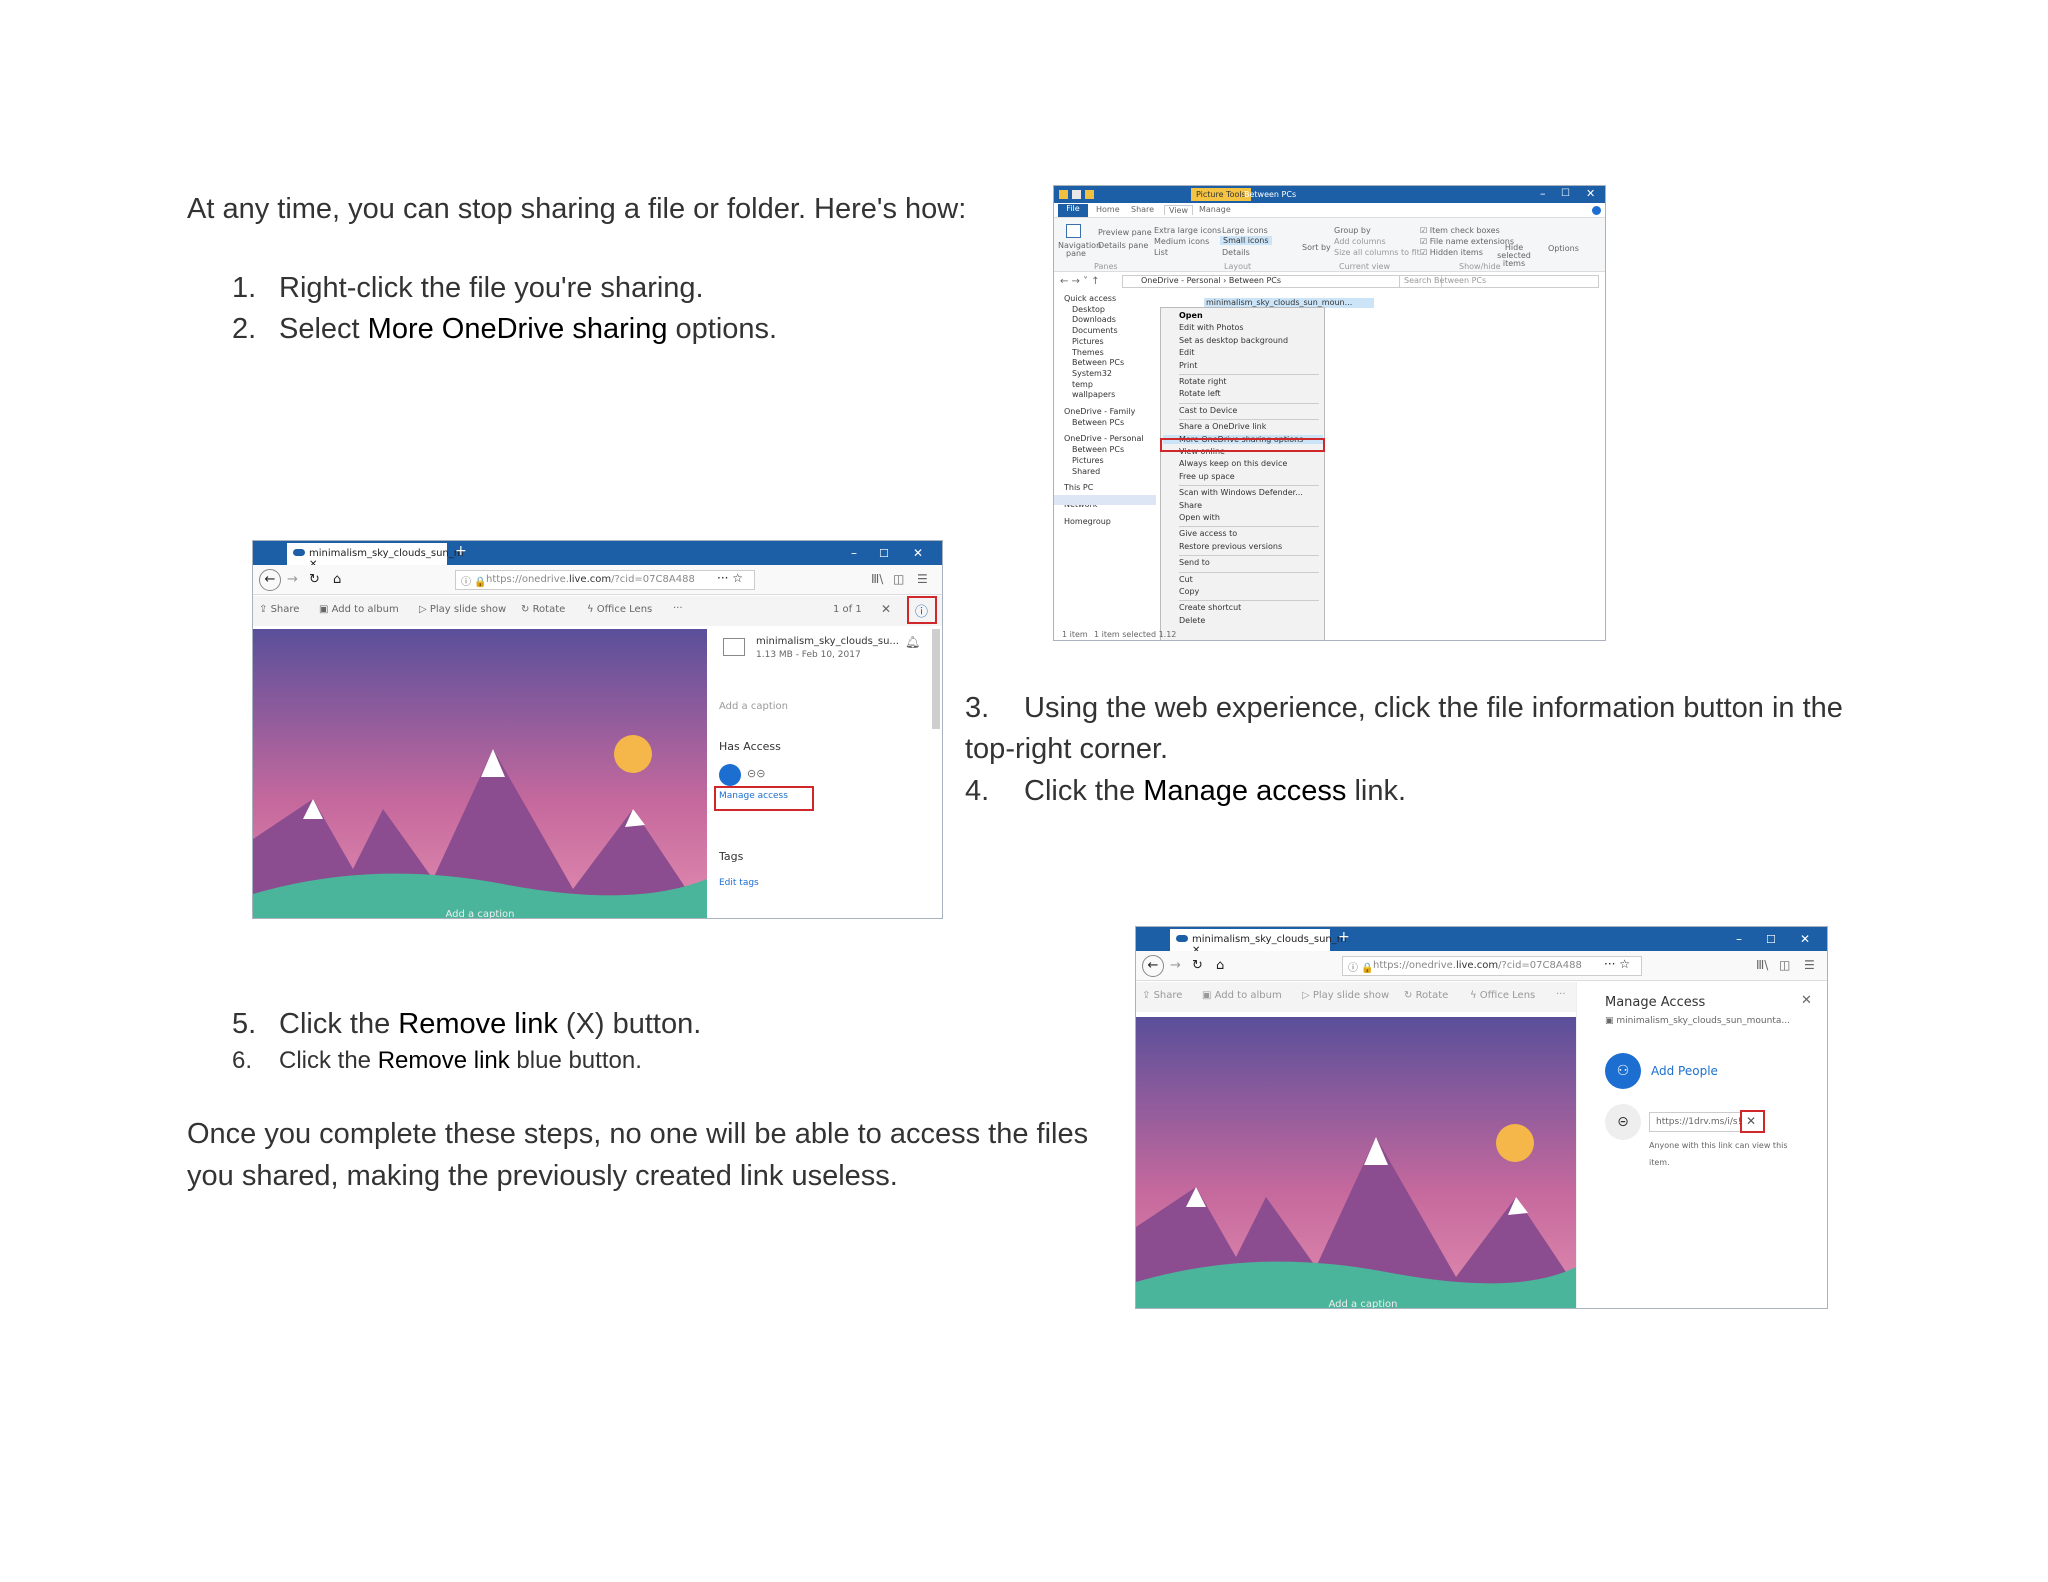  Describe the element at coordinates (1123, 245) in the screenshot. I see `details-pane-button: Details pane` at that location.